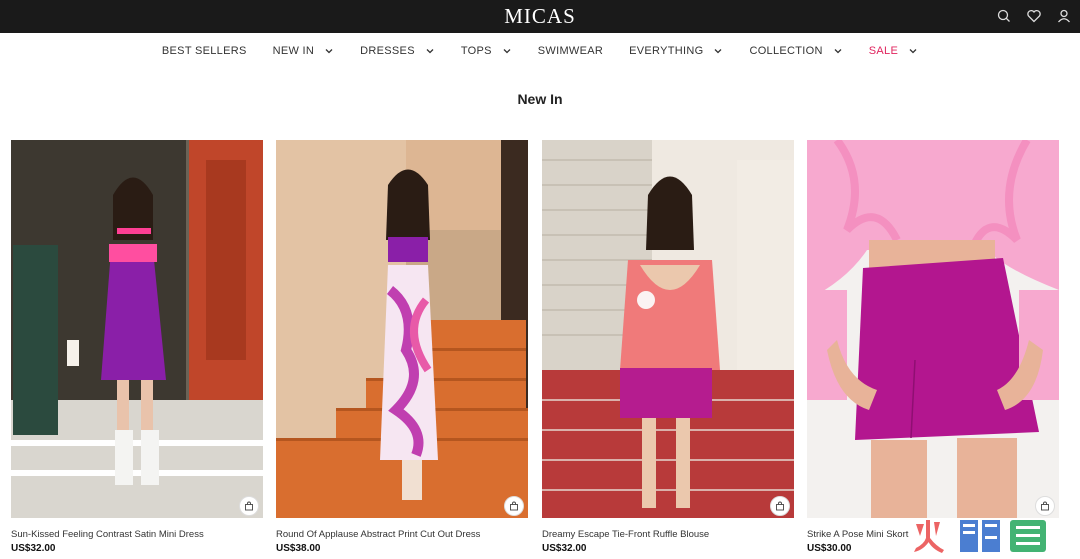 This screenshot has height=559, width=1080. Describe the element at coordinates (1004, 16) in the screenshot. I see `search-icon` at that location.